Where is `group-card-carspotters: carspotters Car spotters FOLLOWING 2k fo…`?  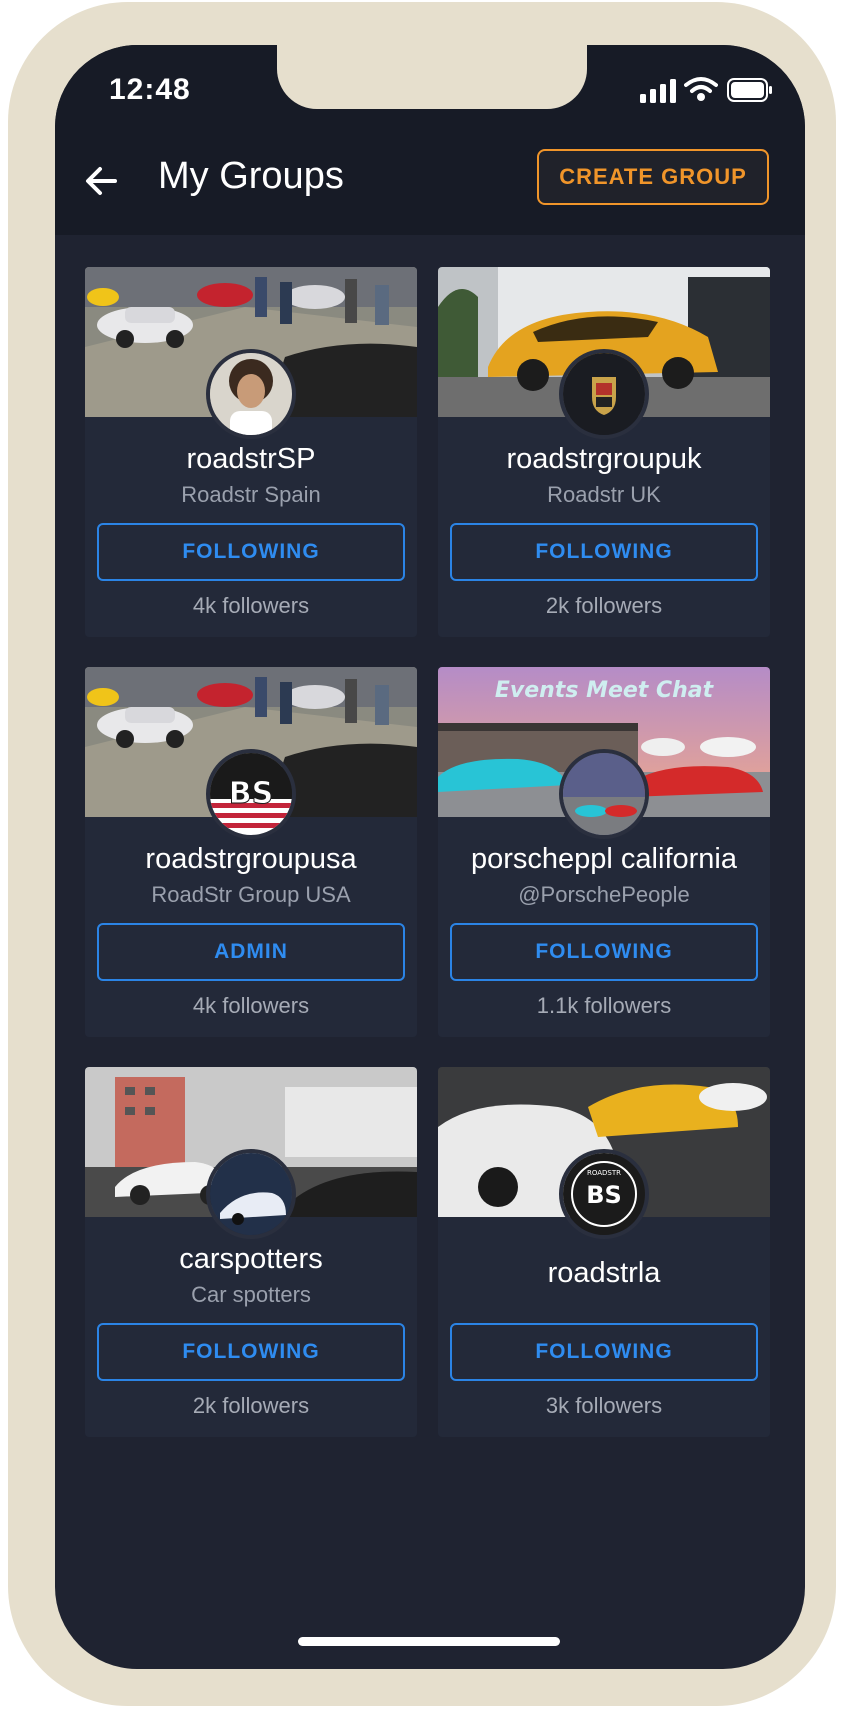 group-card-carspotters: carspotters Car spotters FOLLOWING 2k fo… is located at coordinates (251, 1252).